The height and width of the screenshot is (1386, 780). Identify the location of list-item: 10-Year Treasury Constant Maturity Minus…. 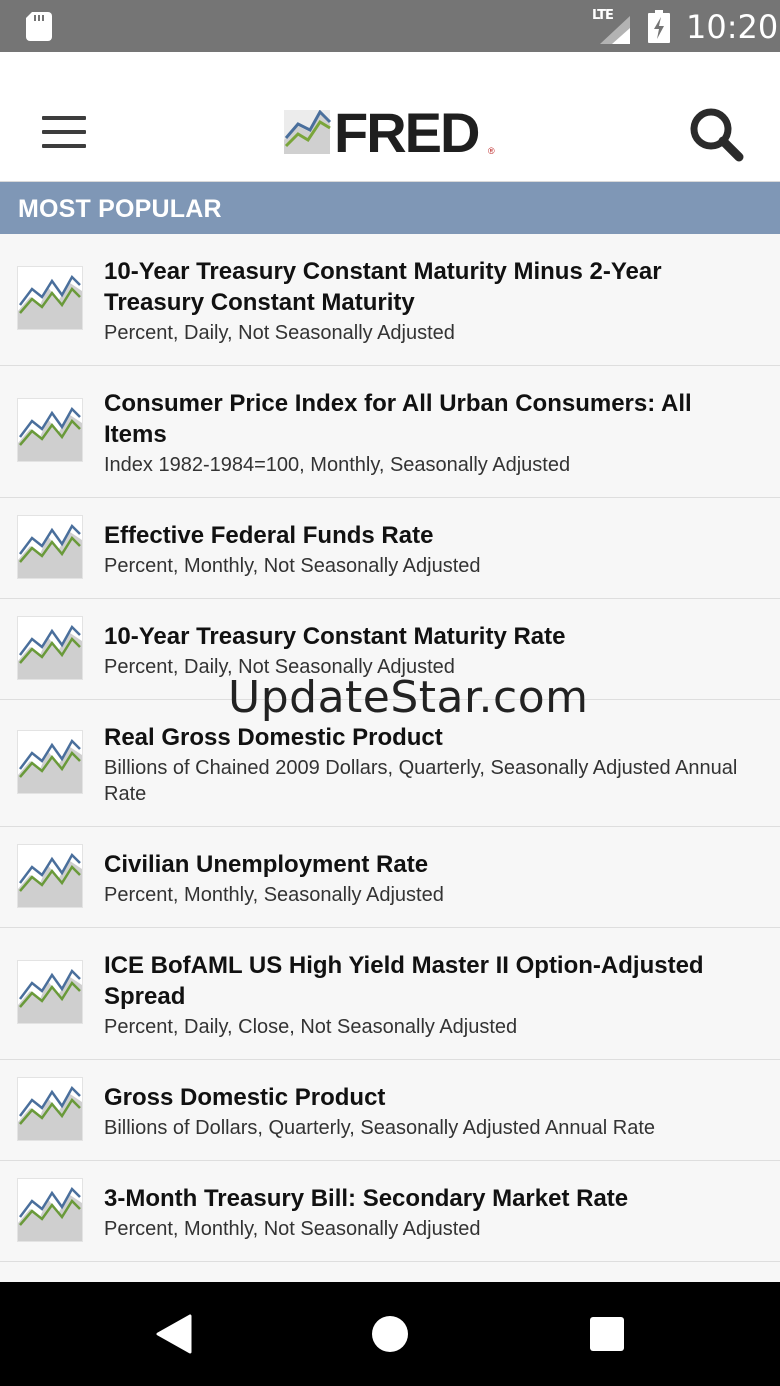
(390, 300).